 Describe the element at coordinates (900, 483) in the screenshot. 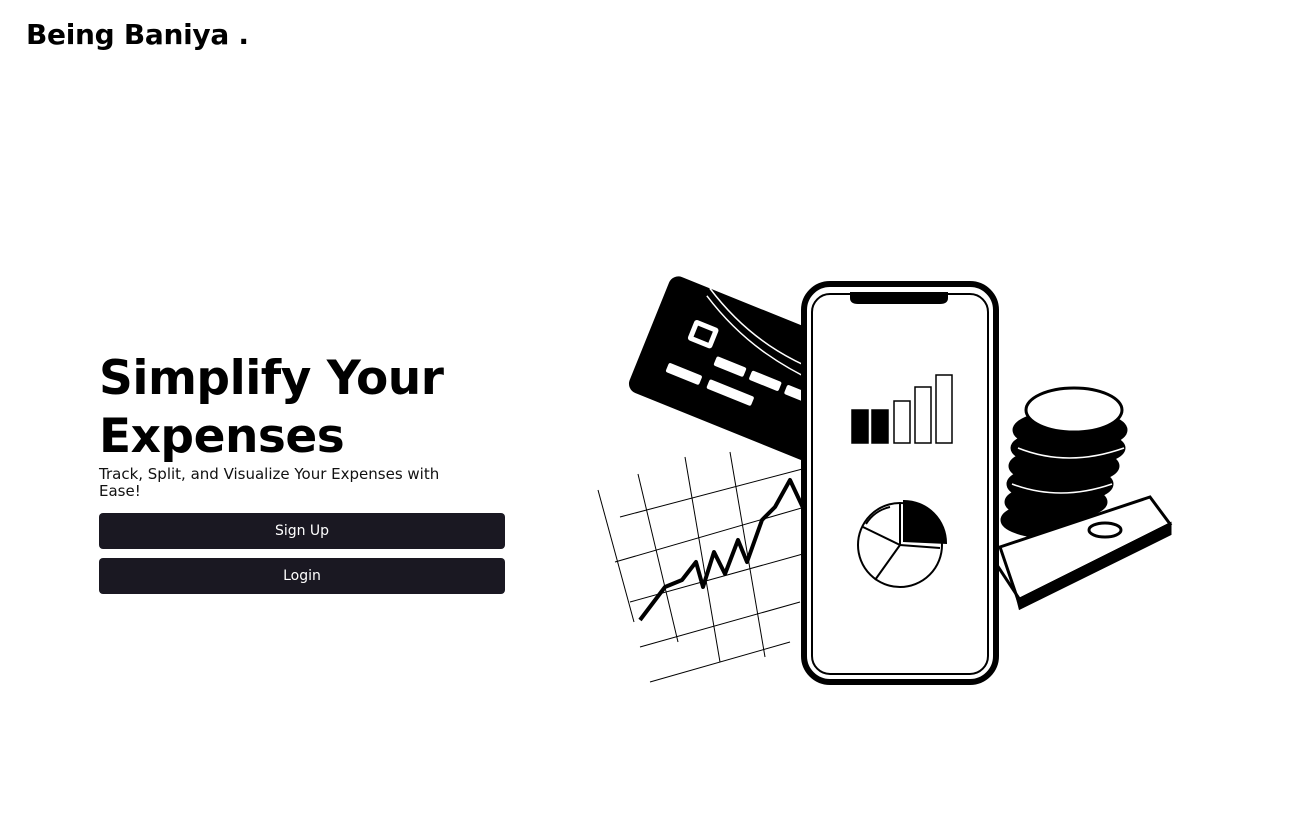

I see `smartphone` at that location.